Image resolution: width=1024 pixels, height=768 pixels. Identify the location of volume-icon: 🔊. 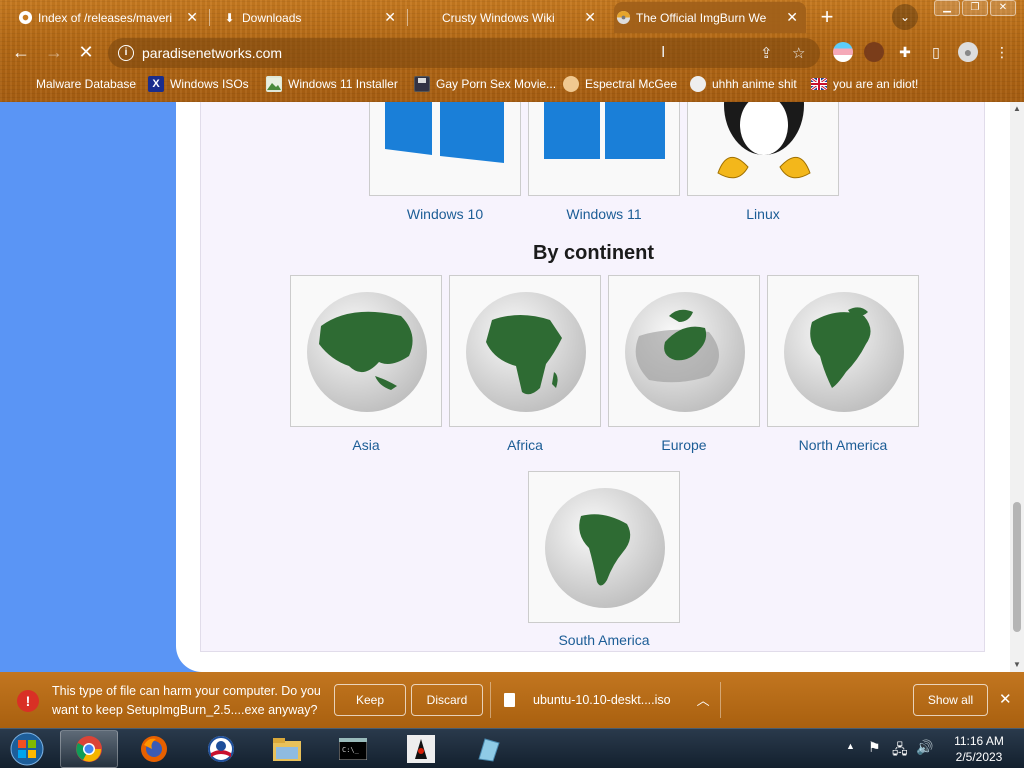
(924, 747).